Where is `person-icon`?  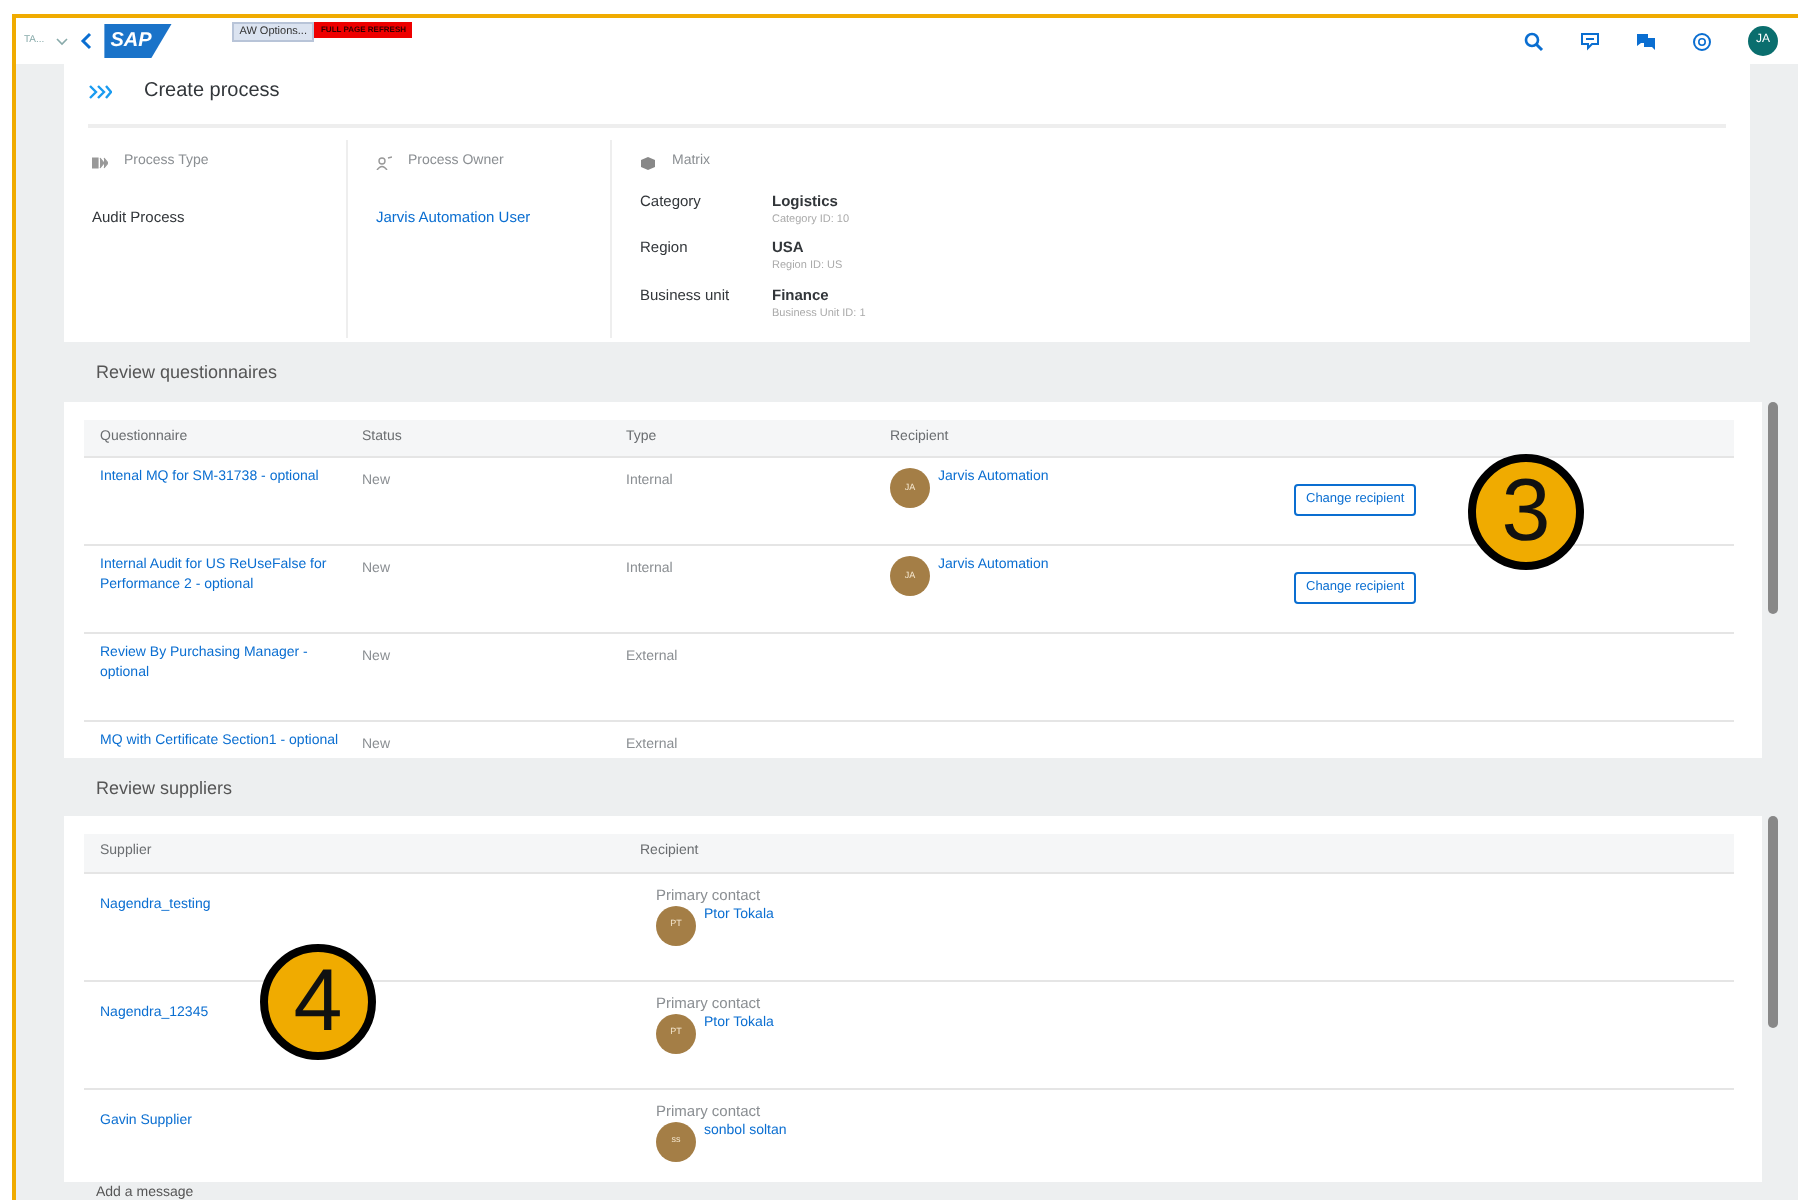
person-icon is located at coordinates (384, 162).